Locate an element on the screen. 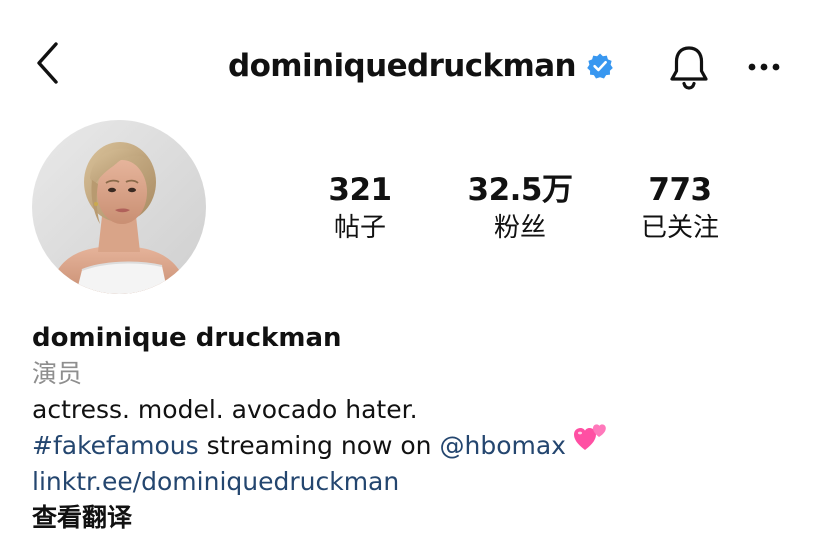 The height and width of the screenshot is (556, 828). bell-icon is located at coordinates (689, 68).